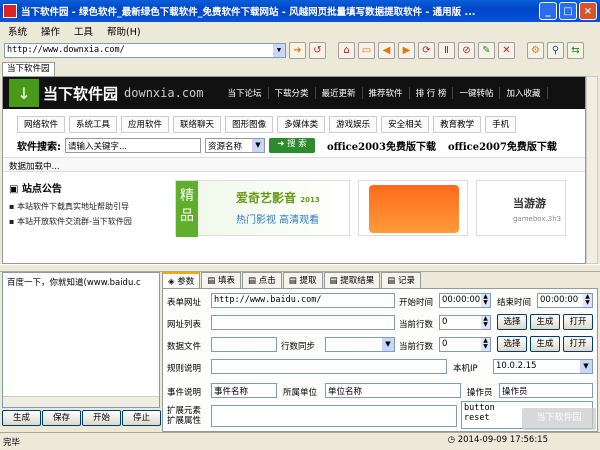 This screenshot has height=450, width=600. What do you see at coordinates (548, 11) in the screenshot?
I see `minimize-button: _` at bounding box center [548, 11].